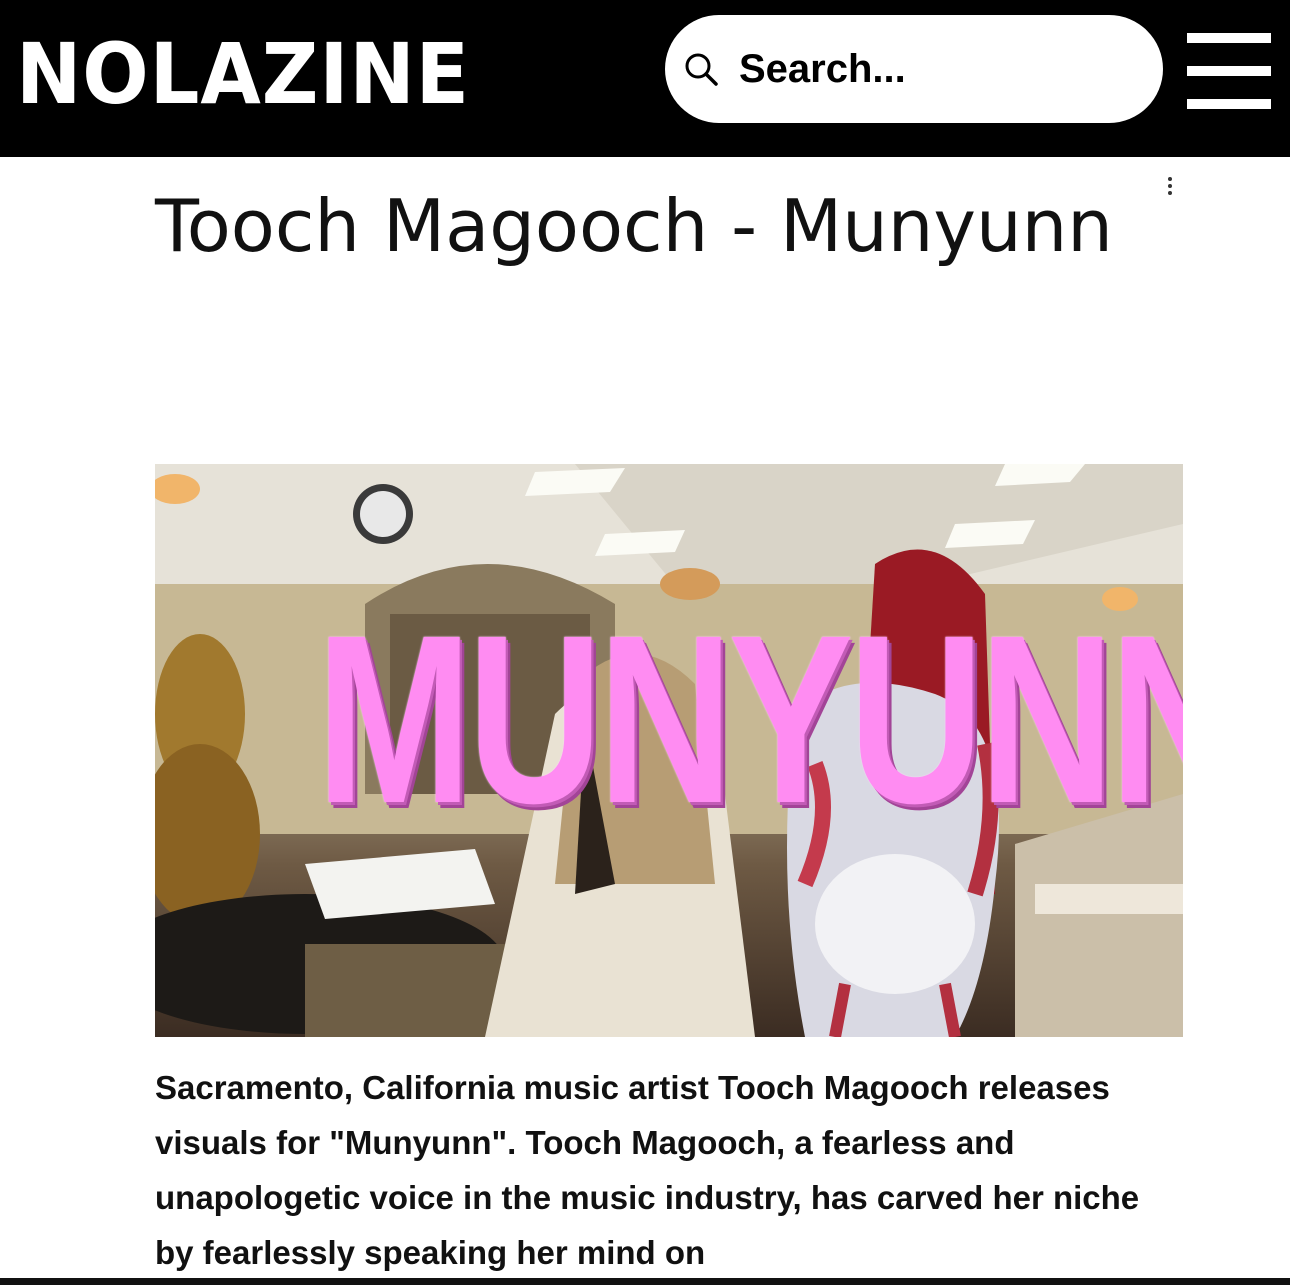 The width and height of the screenshot is (1290, 1285). I want to click on more-vertical-icon, so click(1170, 186).